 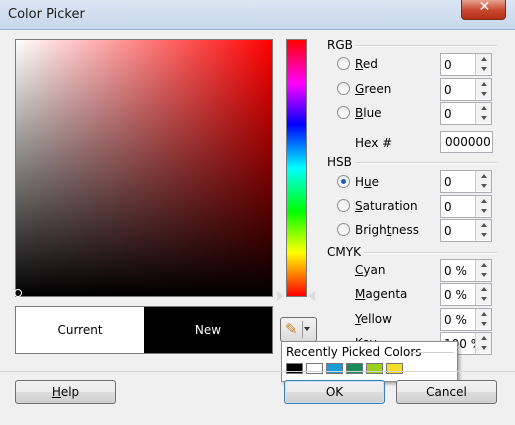 What do you see at coordinates (343, 229) in the screenshot?
I see `brightness-radio` at bounding box center [343, 229].